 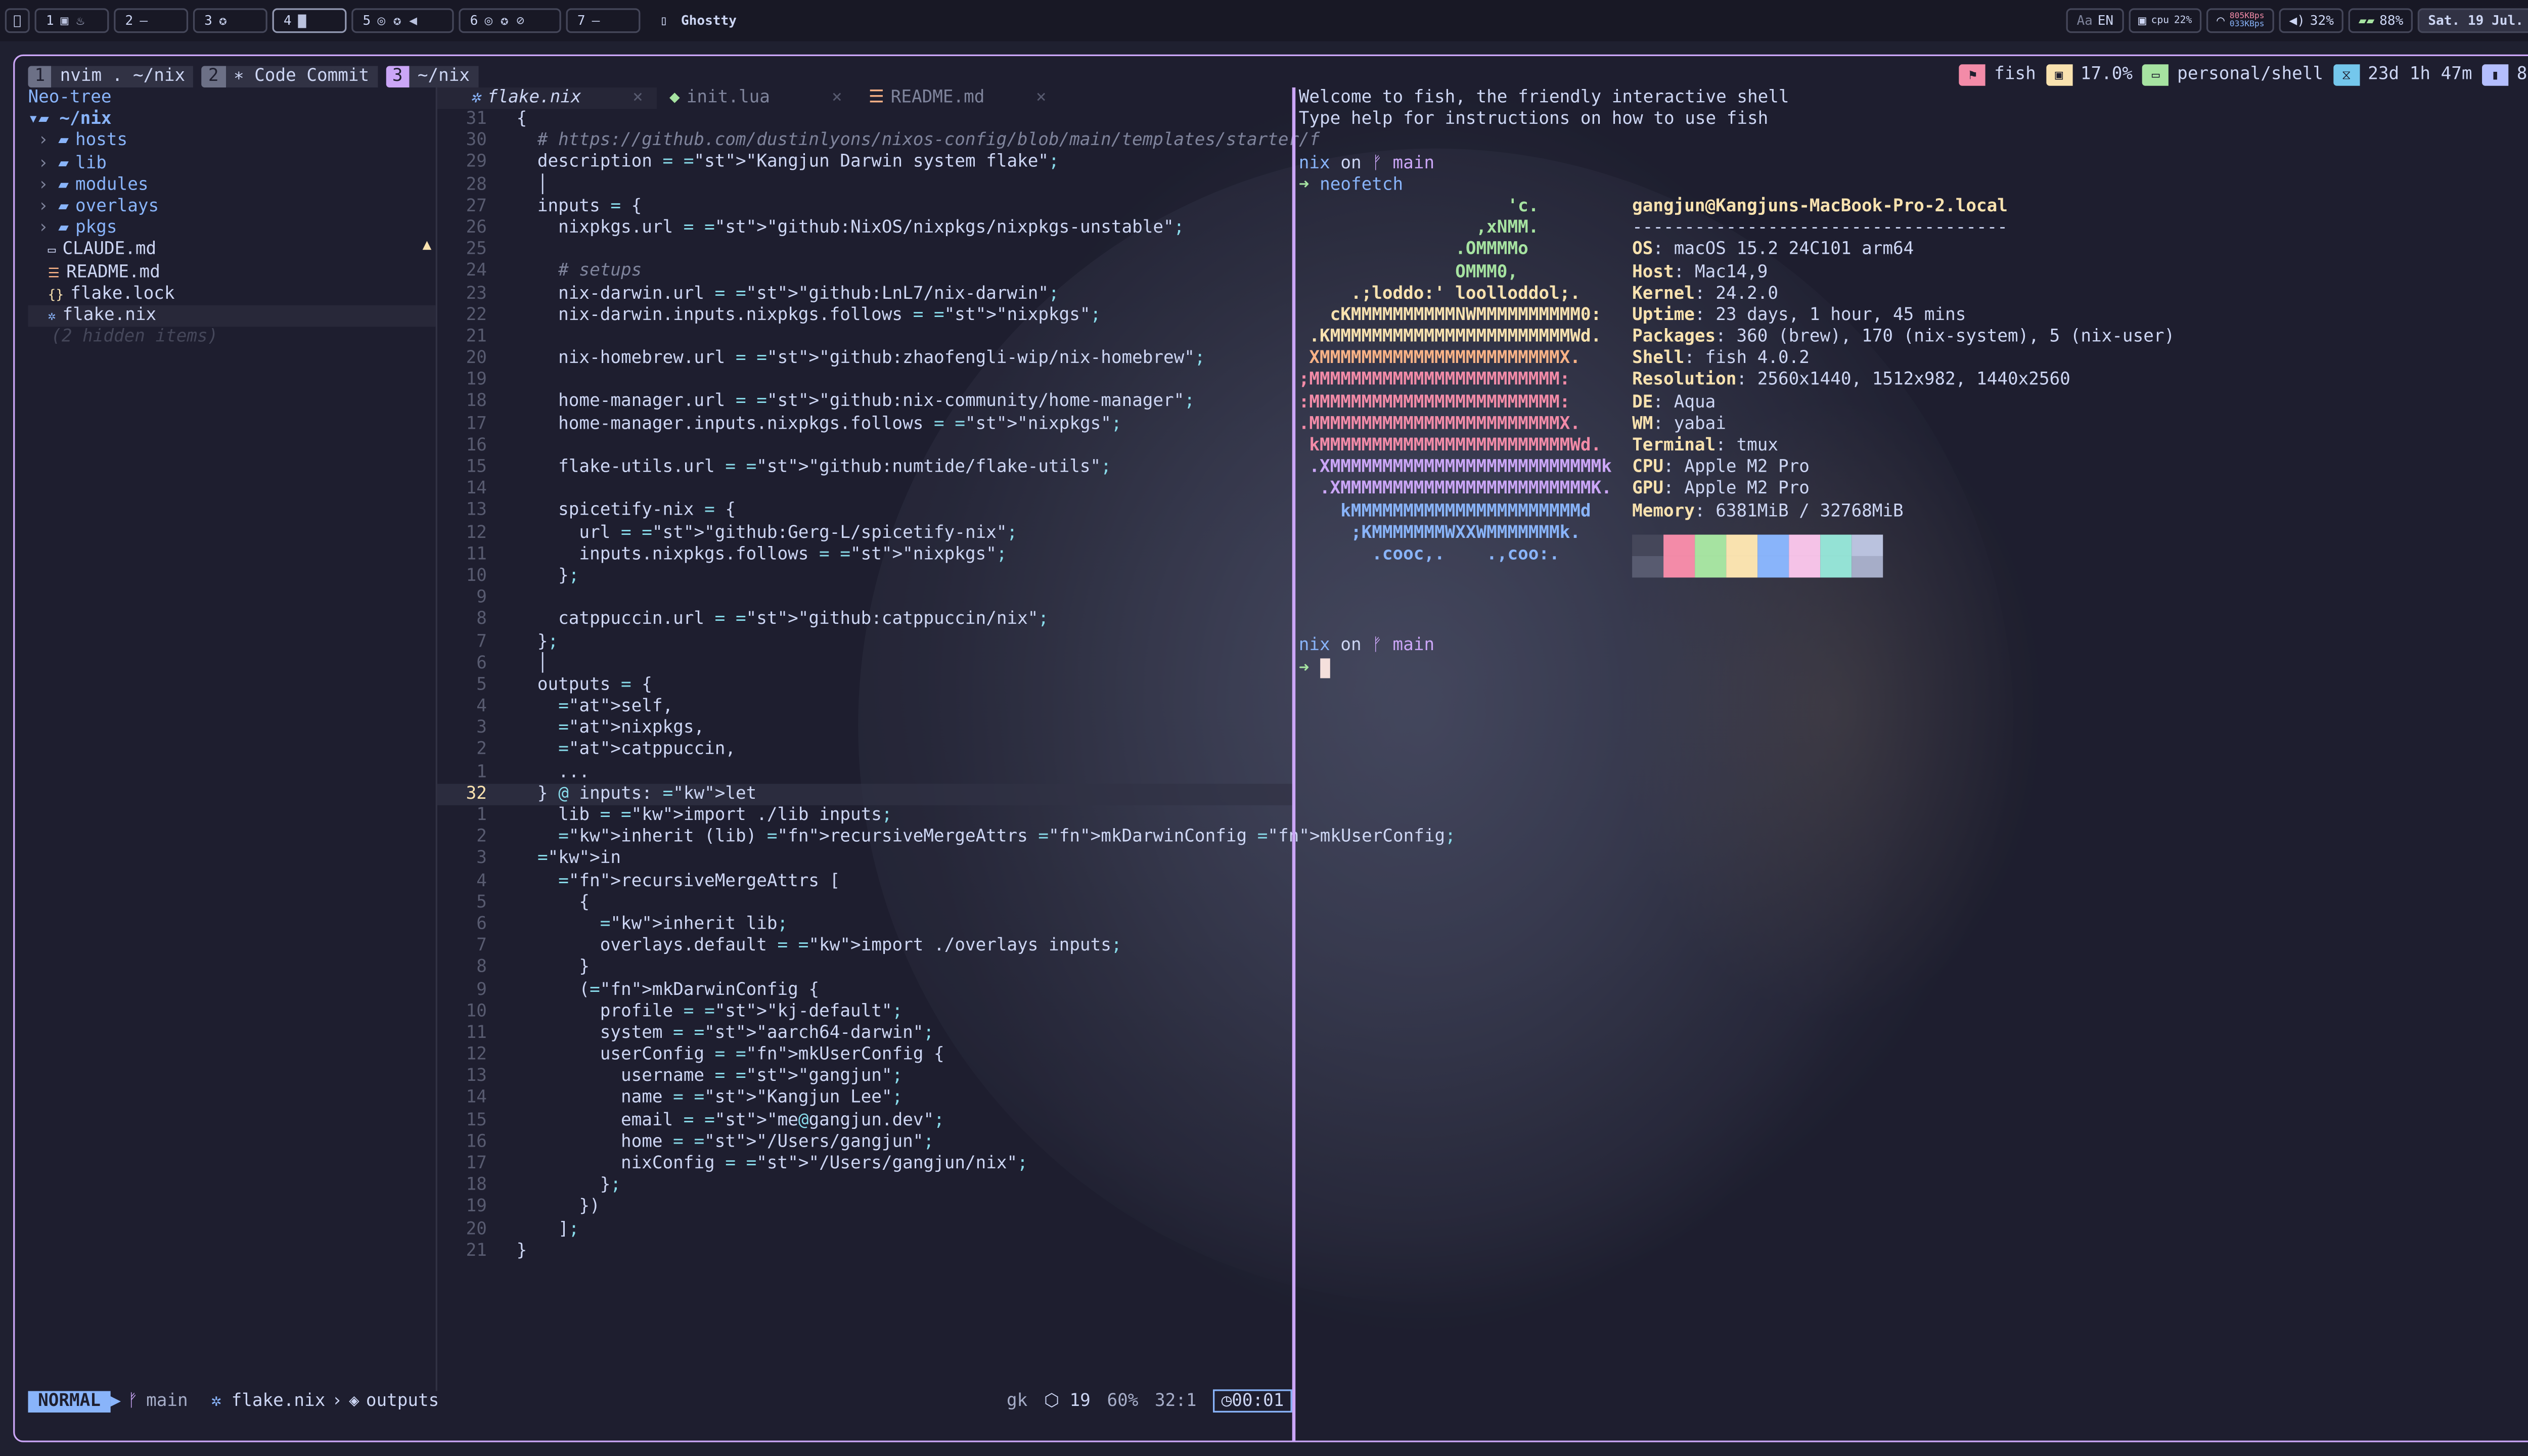 What do you see at coordinates (477, 1076) in the screenshot?
I see `line-number: 13` at bounding box center [477, 1076].